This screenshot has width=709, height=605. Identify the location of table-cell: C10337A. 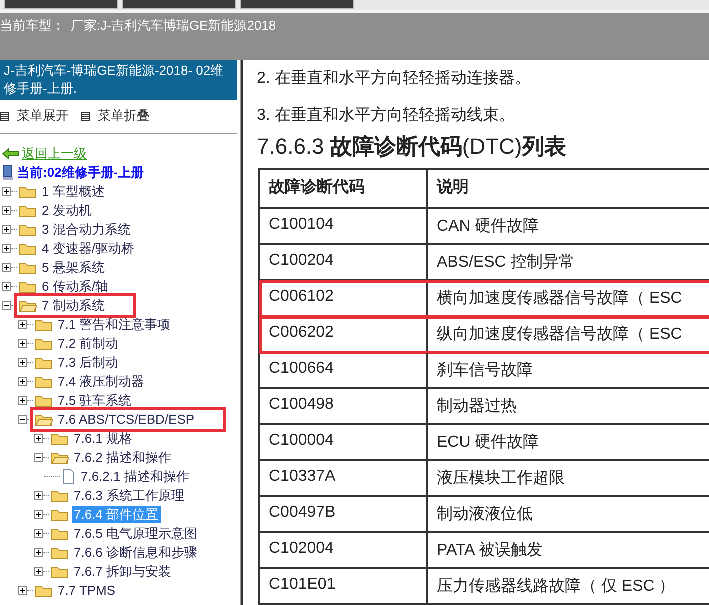
(344, 478).